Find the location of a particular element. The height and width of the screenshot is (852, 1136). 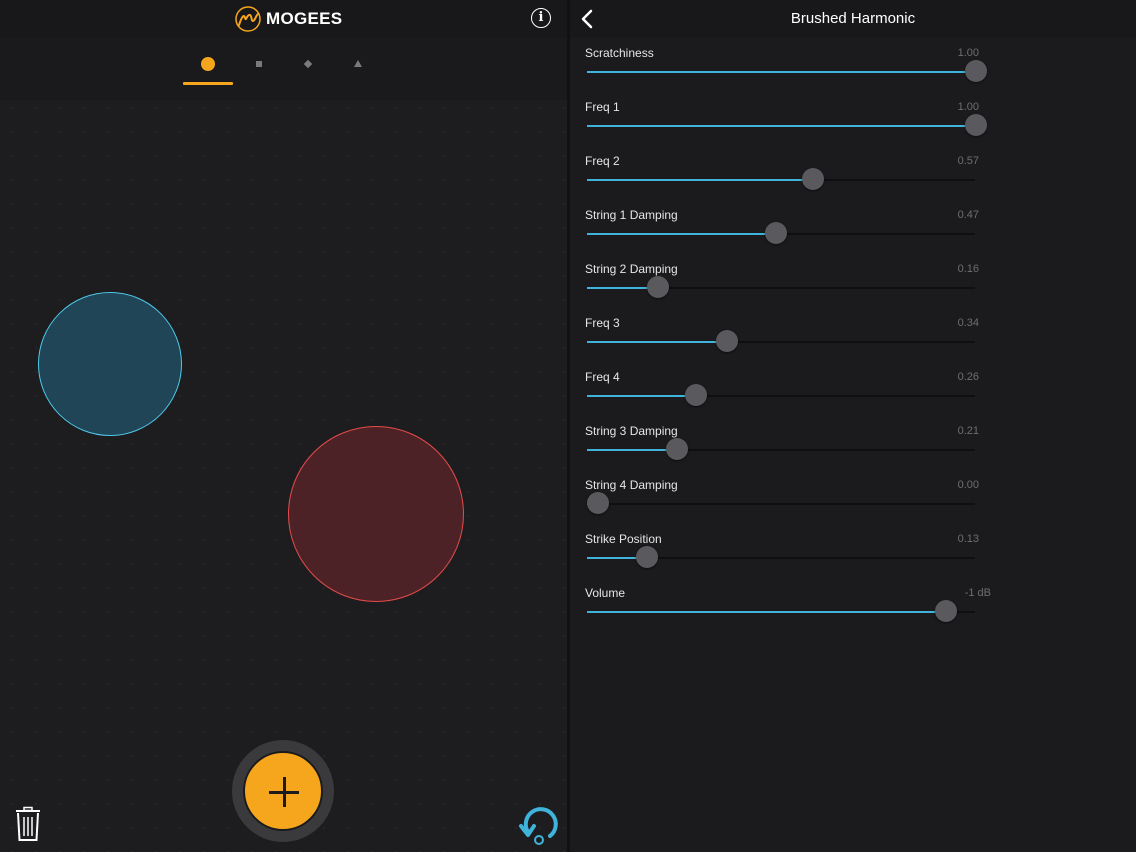

param-label: Freq 2 is located at coordinates (602, 161).